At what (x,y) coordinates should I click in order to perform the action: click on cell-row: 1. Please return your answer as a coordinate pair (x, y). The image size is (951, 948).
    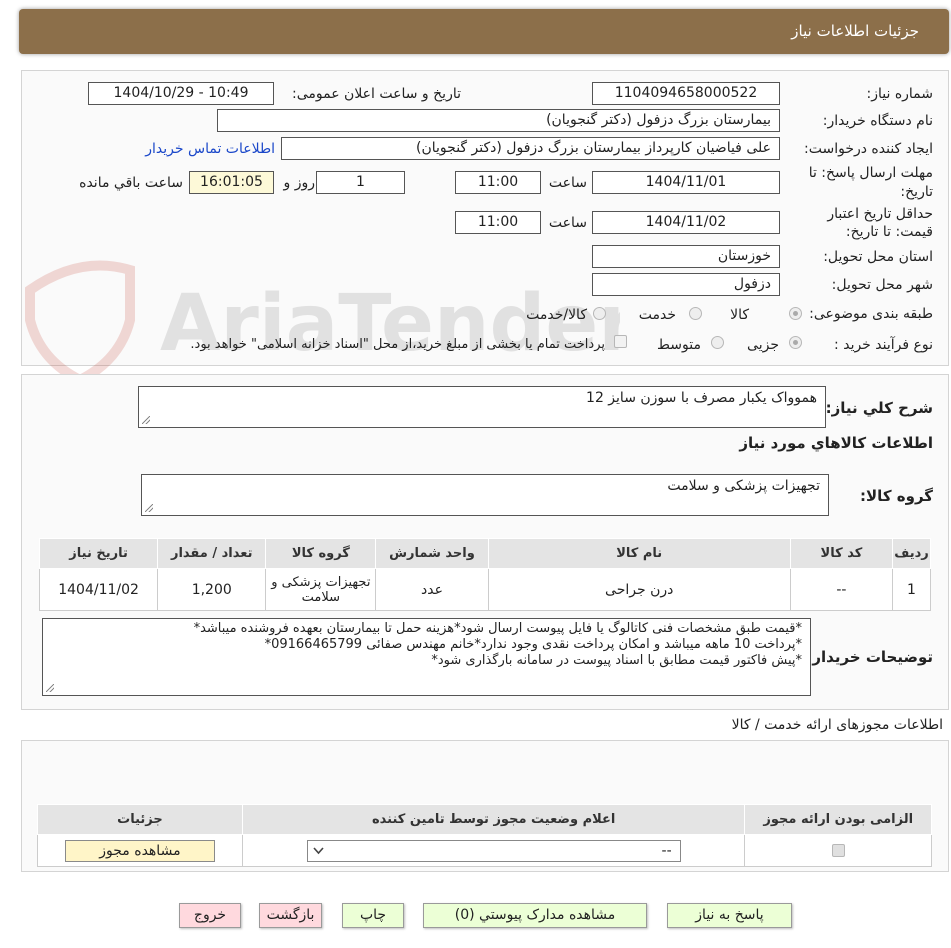
    Looking at the image, I should click on (911, 589).